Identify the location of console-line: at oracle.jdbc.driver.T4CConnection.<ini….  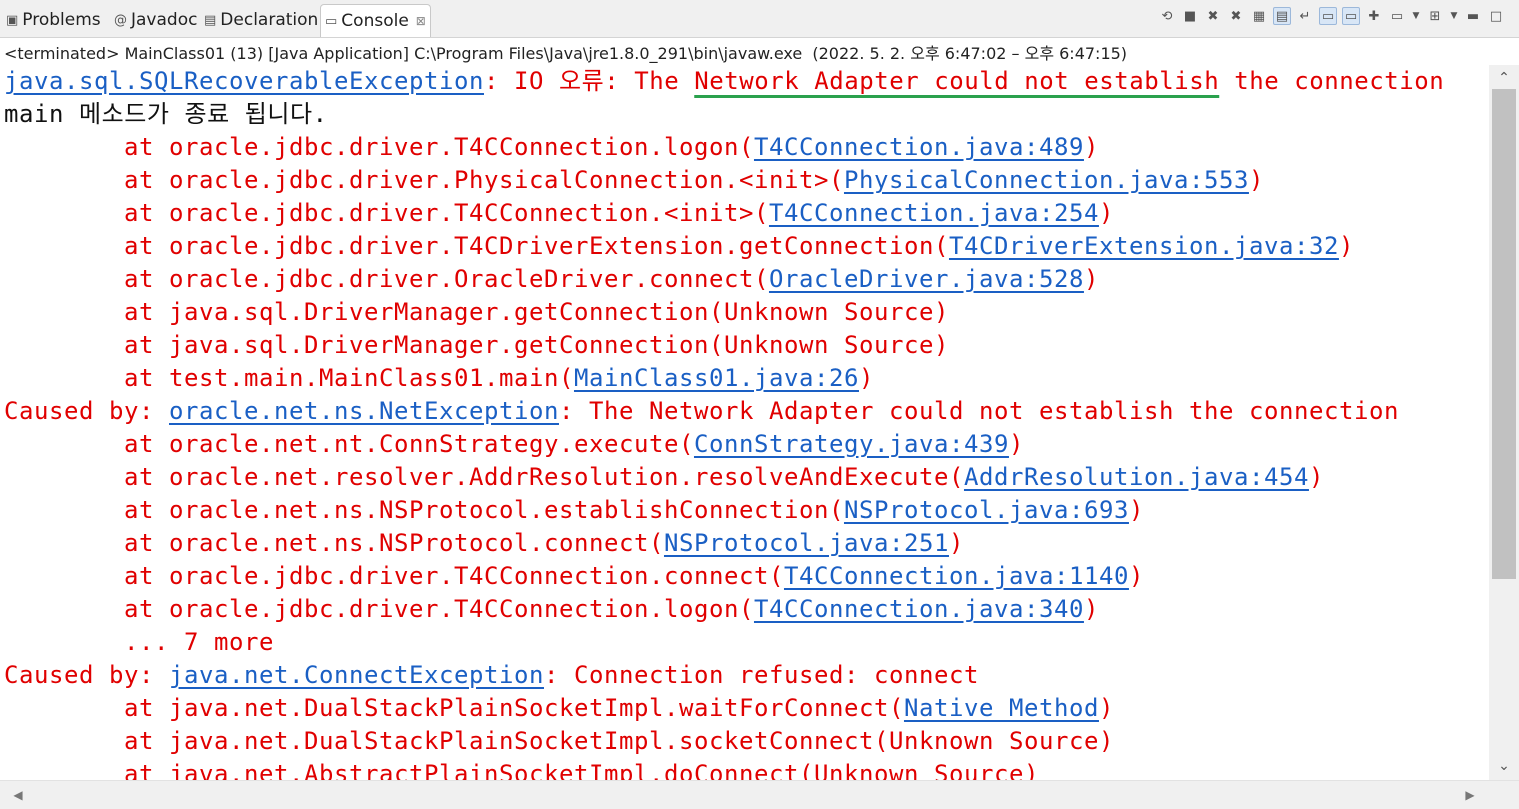
(559, 213).